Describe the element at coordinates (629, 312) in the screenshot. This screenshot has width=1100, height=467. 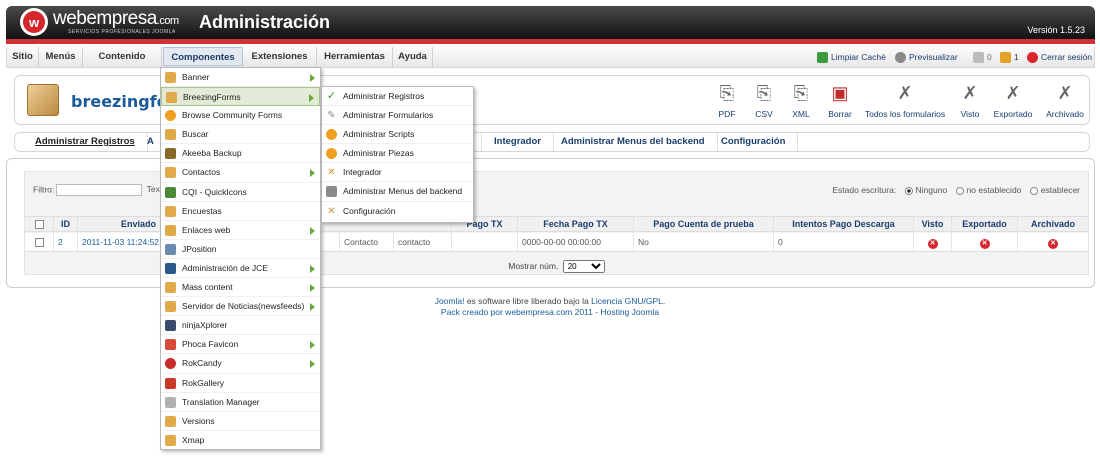
I see `hosting-joomla-link: Hosting Joomla` at that location.